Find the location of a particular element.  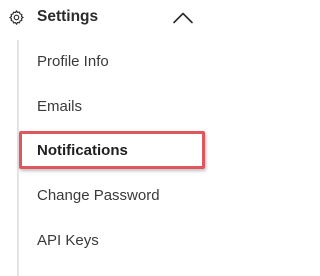

menu-item-profile-info: Profile Info is located at coordinates (73, 62).